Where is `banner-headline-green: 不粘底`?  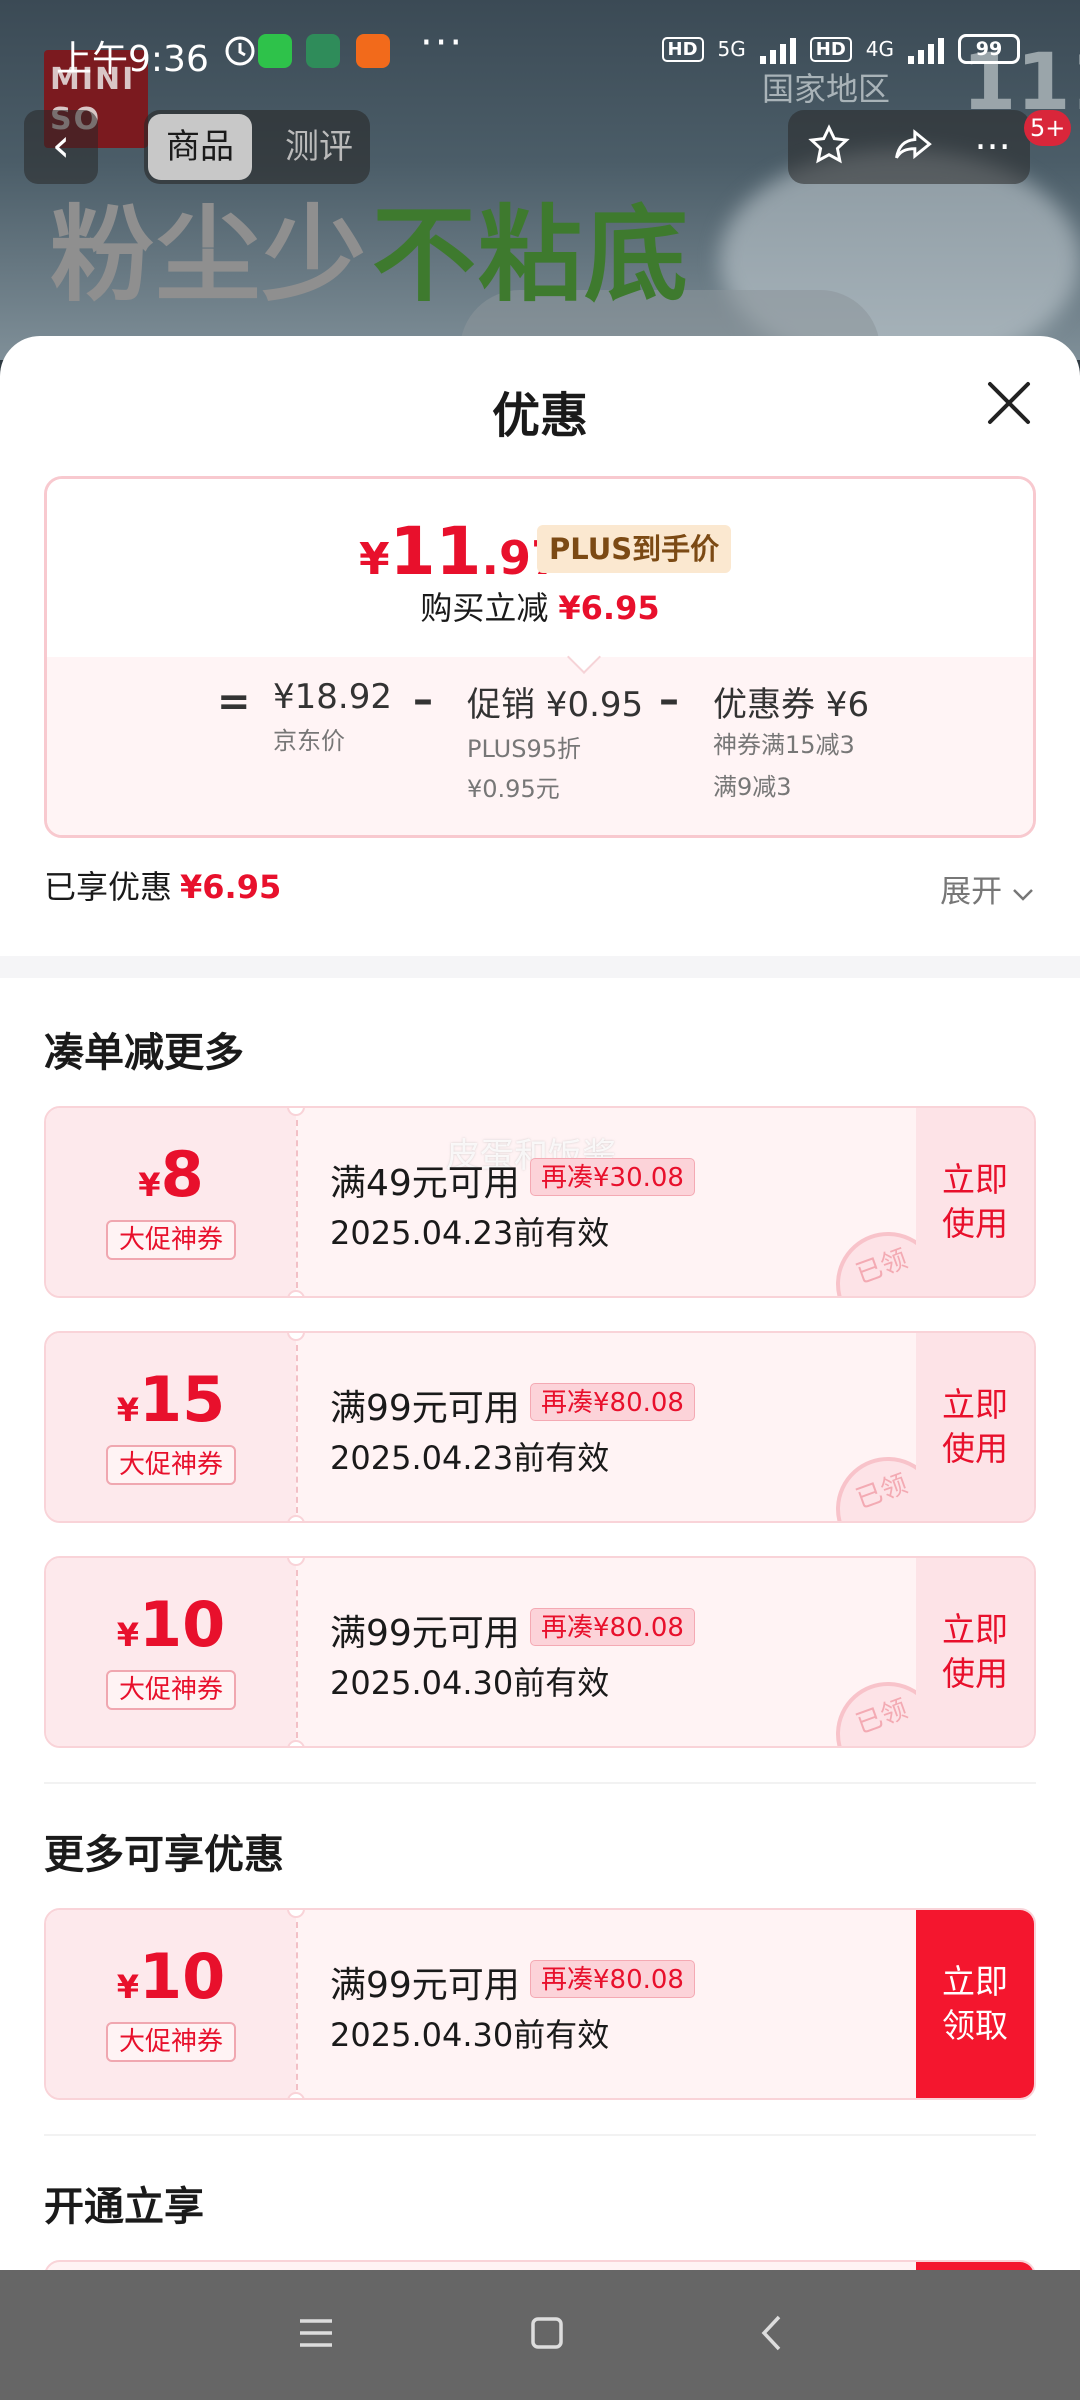 banner-headline-green: 不粘底 is located at coordinates (531, 255).